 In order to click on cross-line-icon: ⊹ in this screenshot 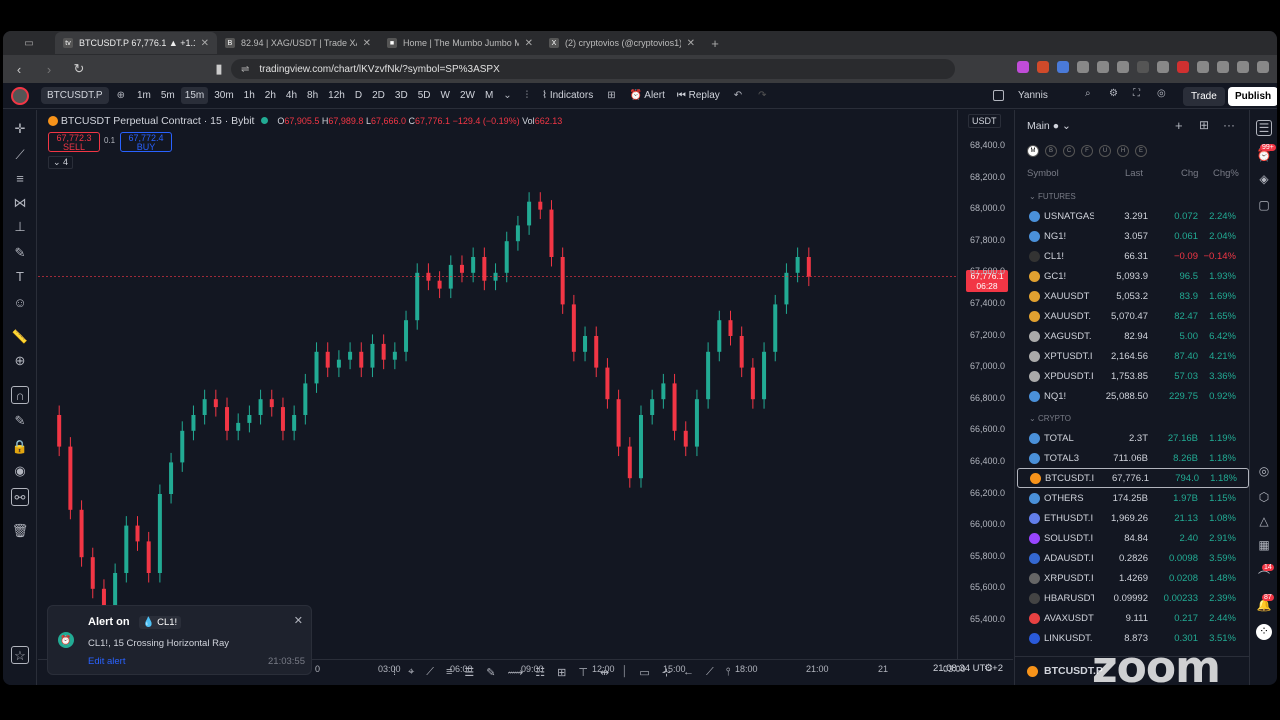, I will do `click(666, 672)`.